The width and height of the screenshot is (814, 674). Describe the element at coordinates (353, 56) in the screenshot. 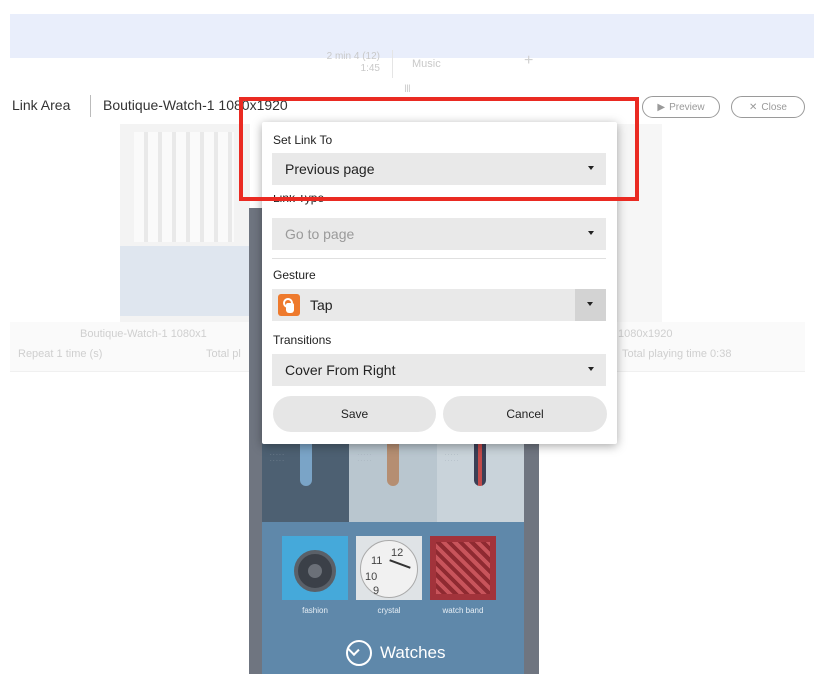

I see `bg-duration-line: 2 min 4 (12)` at that location.